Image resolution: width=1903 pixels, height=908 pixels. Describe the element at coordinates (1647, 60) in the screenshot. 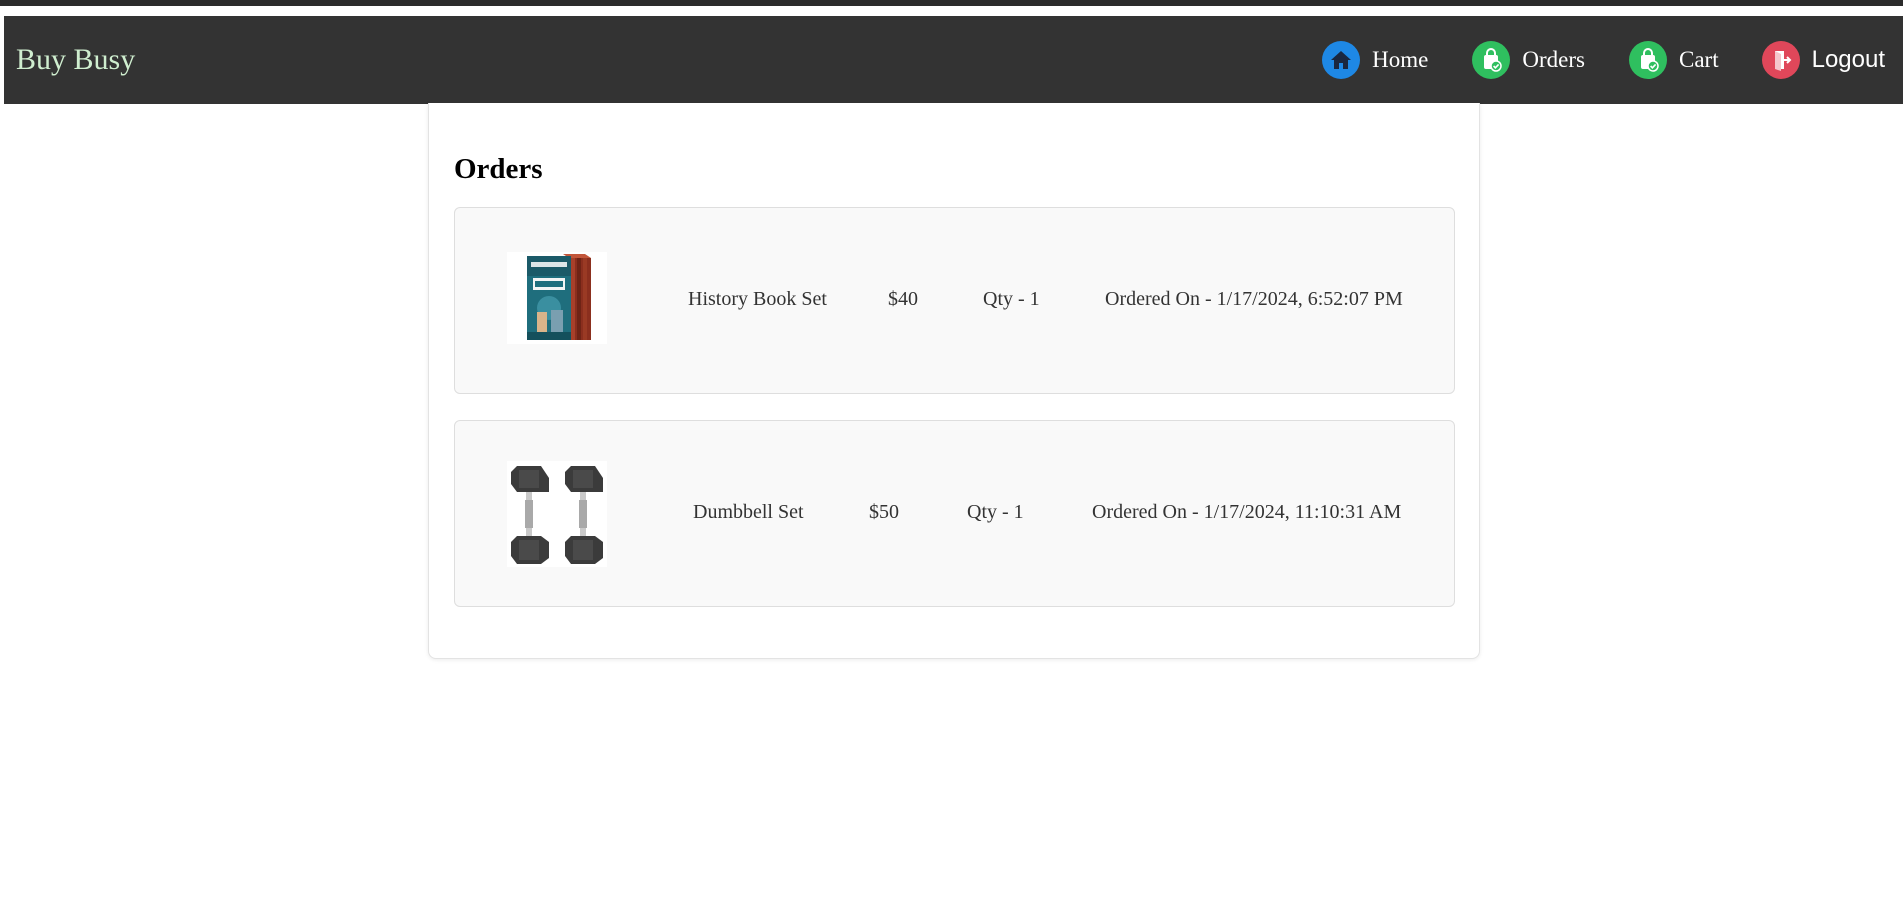

I see `cart-bag-check-icon` at that location.